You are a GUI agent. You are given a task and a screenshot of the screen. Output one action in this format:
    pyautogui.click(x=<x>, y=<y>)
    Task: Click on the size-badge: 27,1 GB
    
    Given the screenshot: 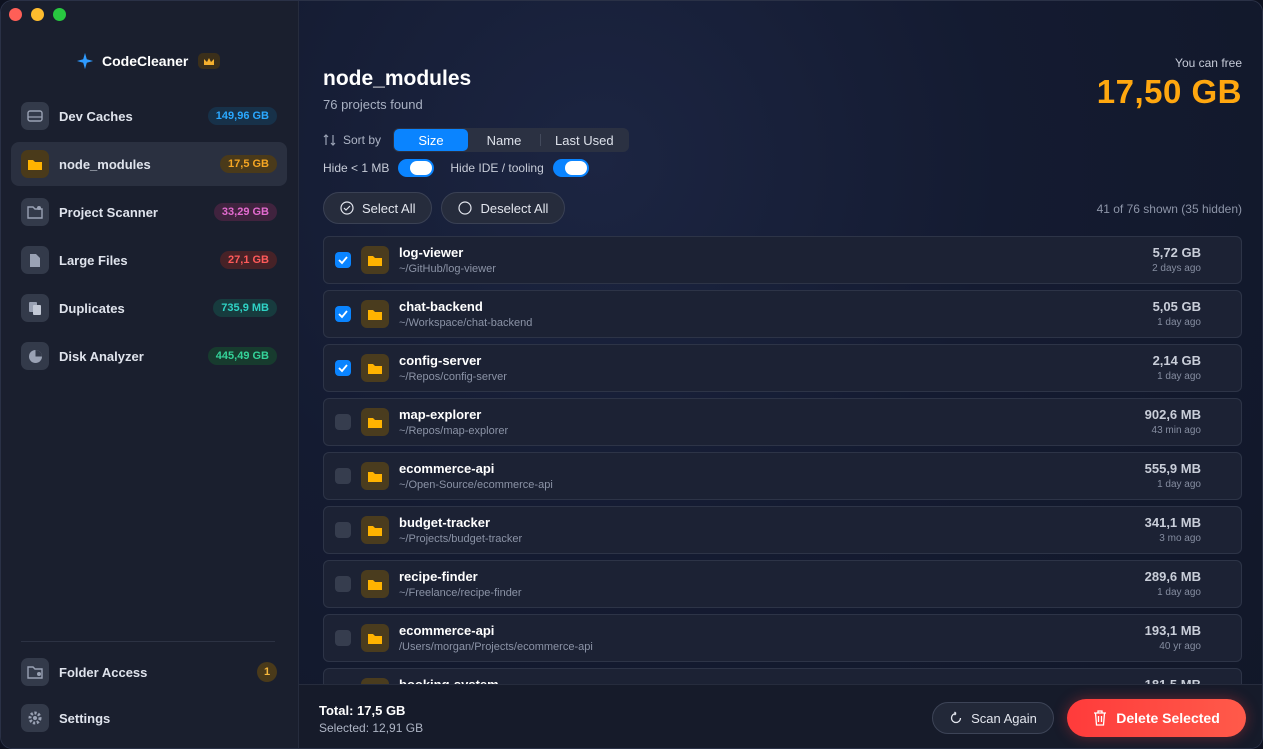 What is the action you would take?
    pyautogui.click(x=248, y=260)
    